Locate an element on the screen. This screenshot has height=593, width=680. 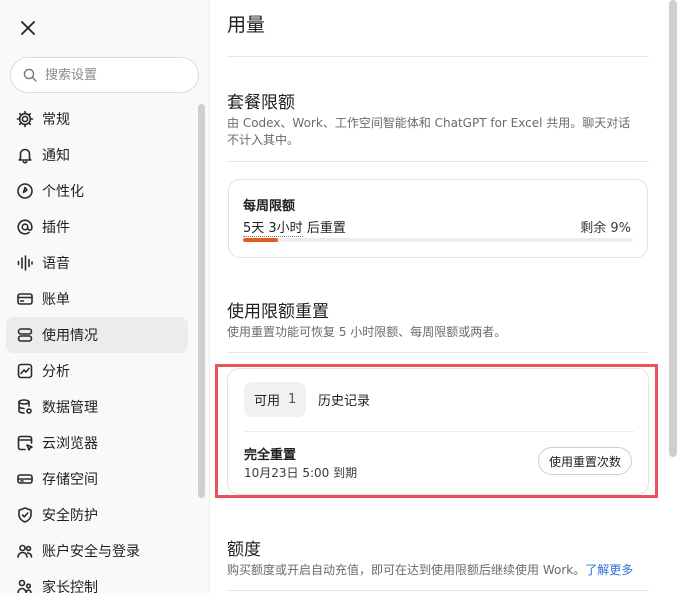
storage-icon is located at coordinates (25, 479).